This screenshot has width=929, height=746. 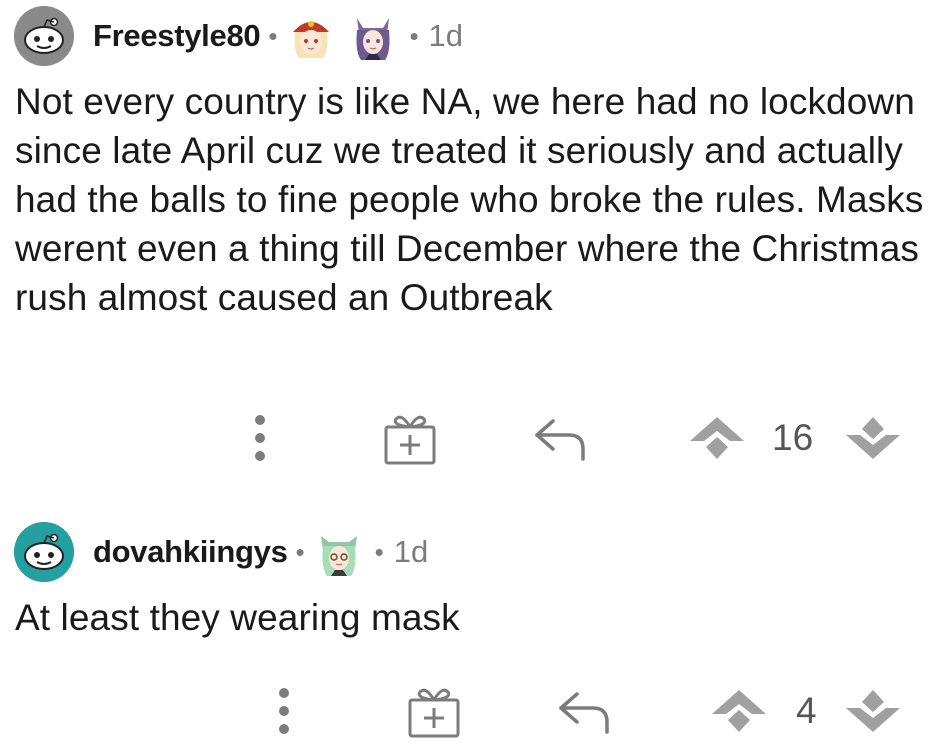 I want to click on anime-girl-green-hair-icon, so click(x=338, y=552).